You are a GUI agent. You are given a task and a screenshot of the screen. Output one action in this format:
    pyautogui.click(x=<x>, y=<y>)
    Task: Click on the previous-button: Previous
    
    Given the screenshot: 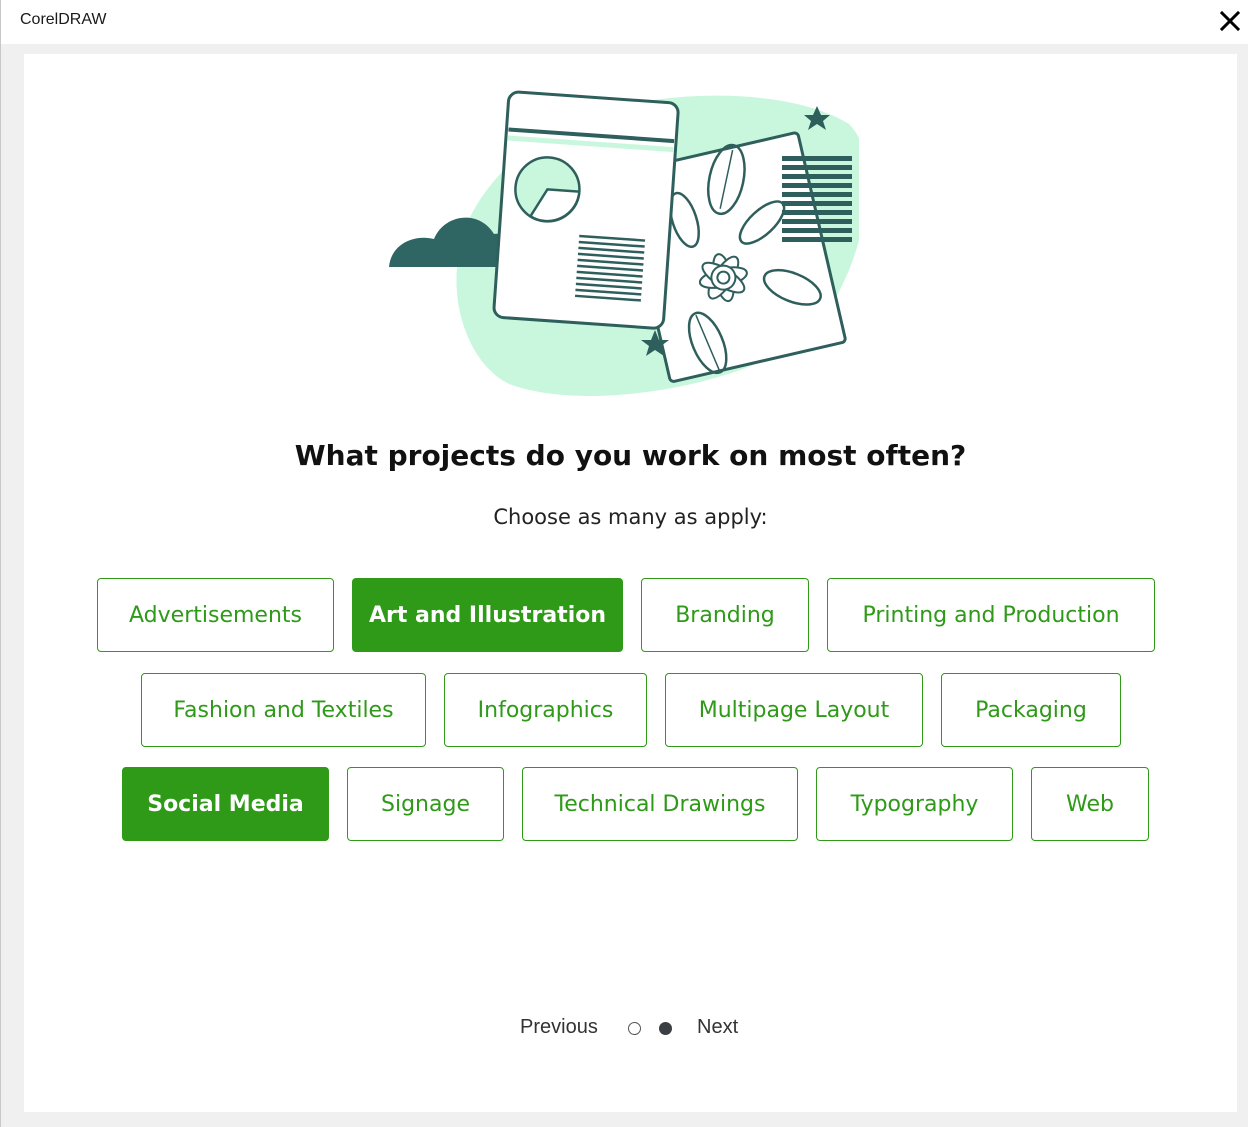 What is the action you would take?
    pyautogui.click(x=559, y=1027)
    